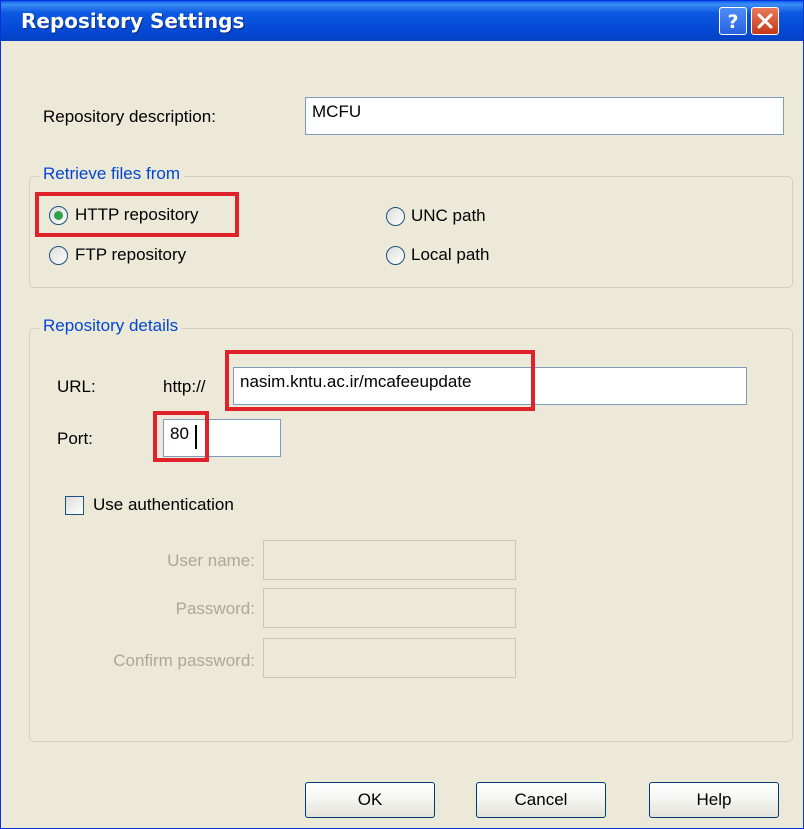 The image size is (804, 829). What do you see at coordinates (450, 255) in the screenshot?
I see `local-path-label: Local path` at bounding box center [450, 255].